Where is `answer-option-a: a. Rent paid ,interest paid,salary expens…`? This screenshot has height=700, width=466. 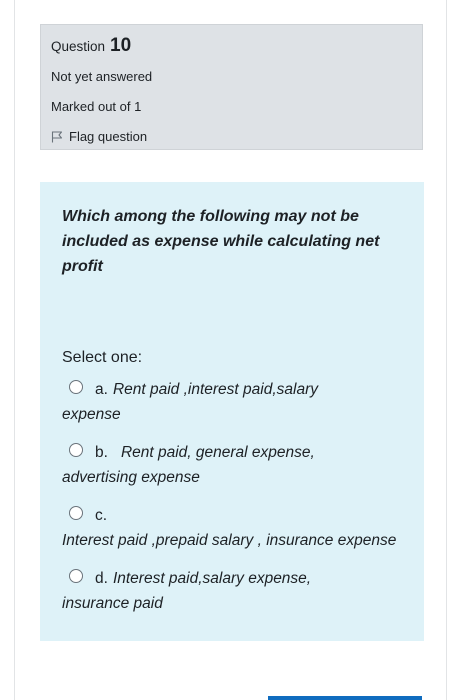 answer-option-a: a. Rent paid ,interest paid,salary expens… is located at coordinates (230, 402).